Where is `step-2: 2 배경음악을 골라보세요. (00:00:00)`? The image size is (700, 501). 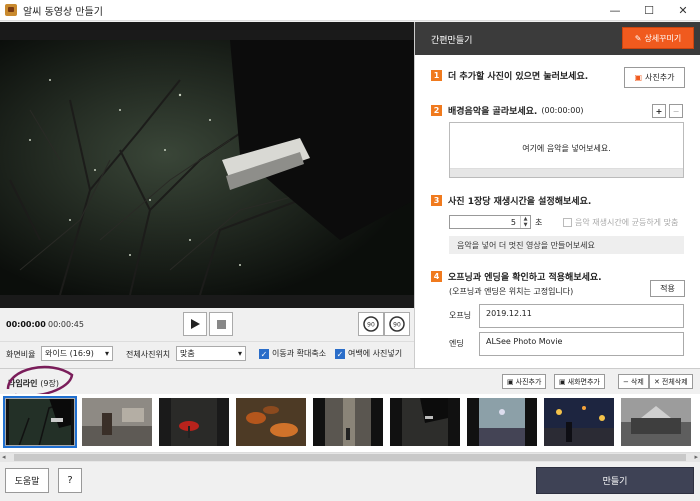
step-2: 2 배경음악을 골라보세요. (00:00:00) is located at coordinates (507, 110).